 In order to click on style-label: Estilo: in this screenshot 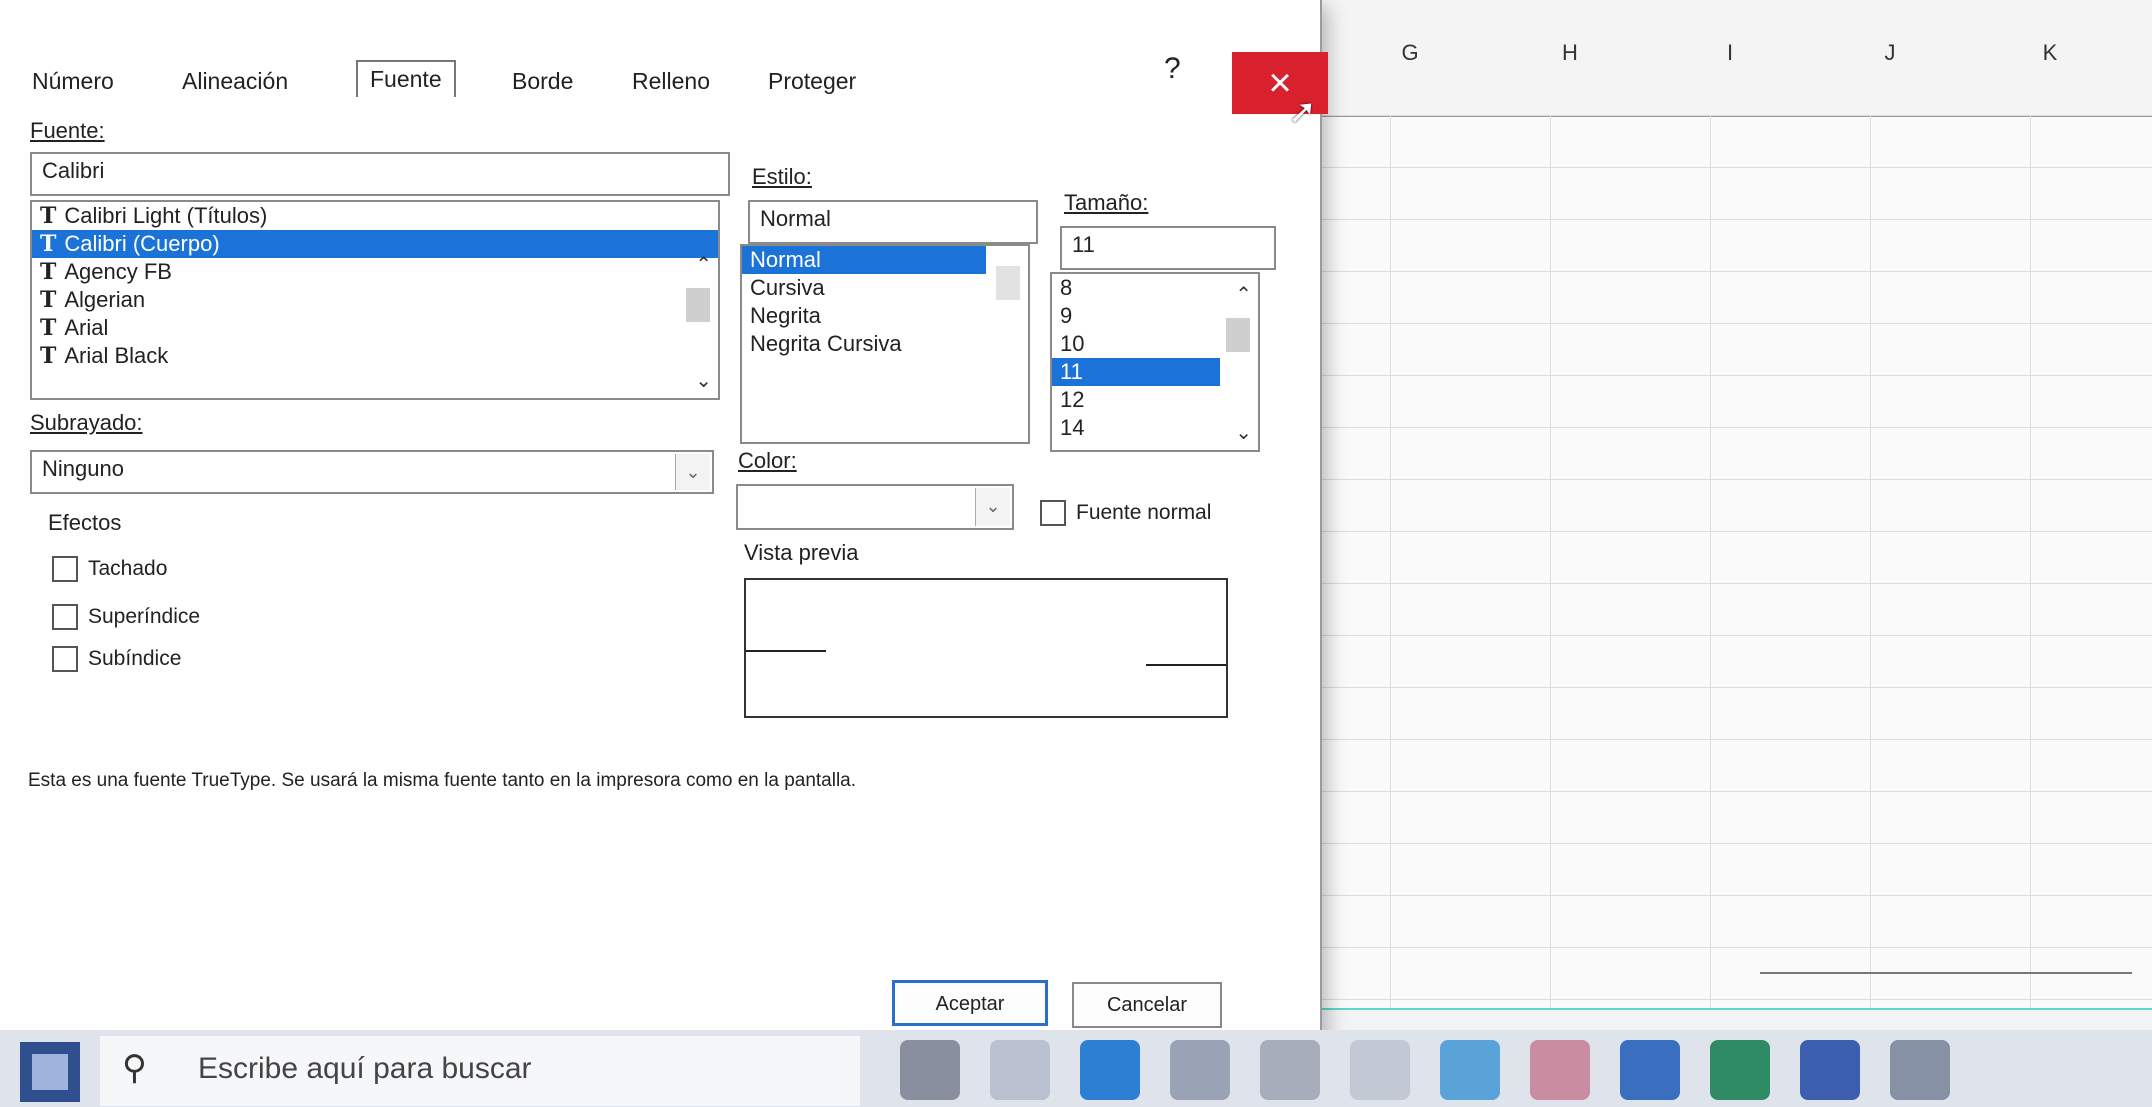, I will do `click(782, 176)`.